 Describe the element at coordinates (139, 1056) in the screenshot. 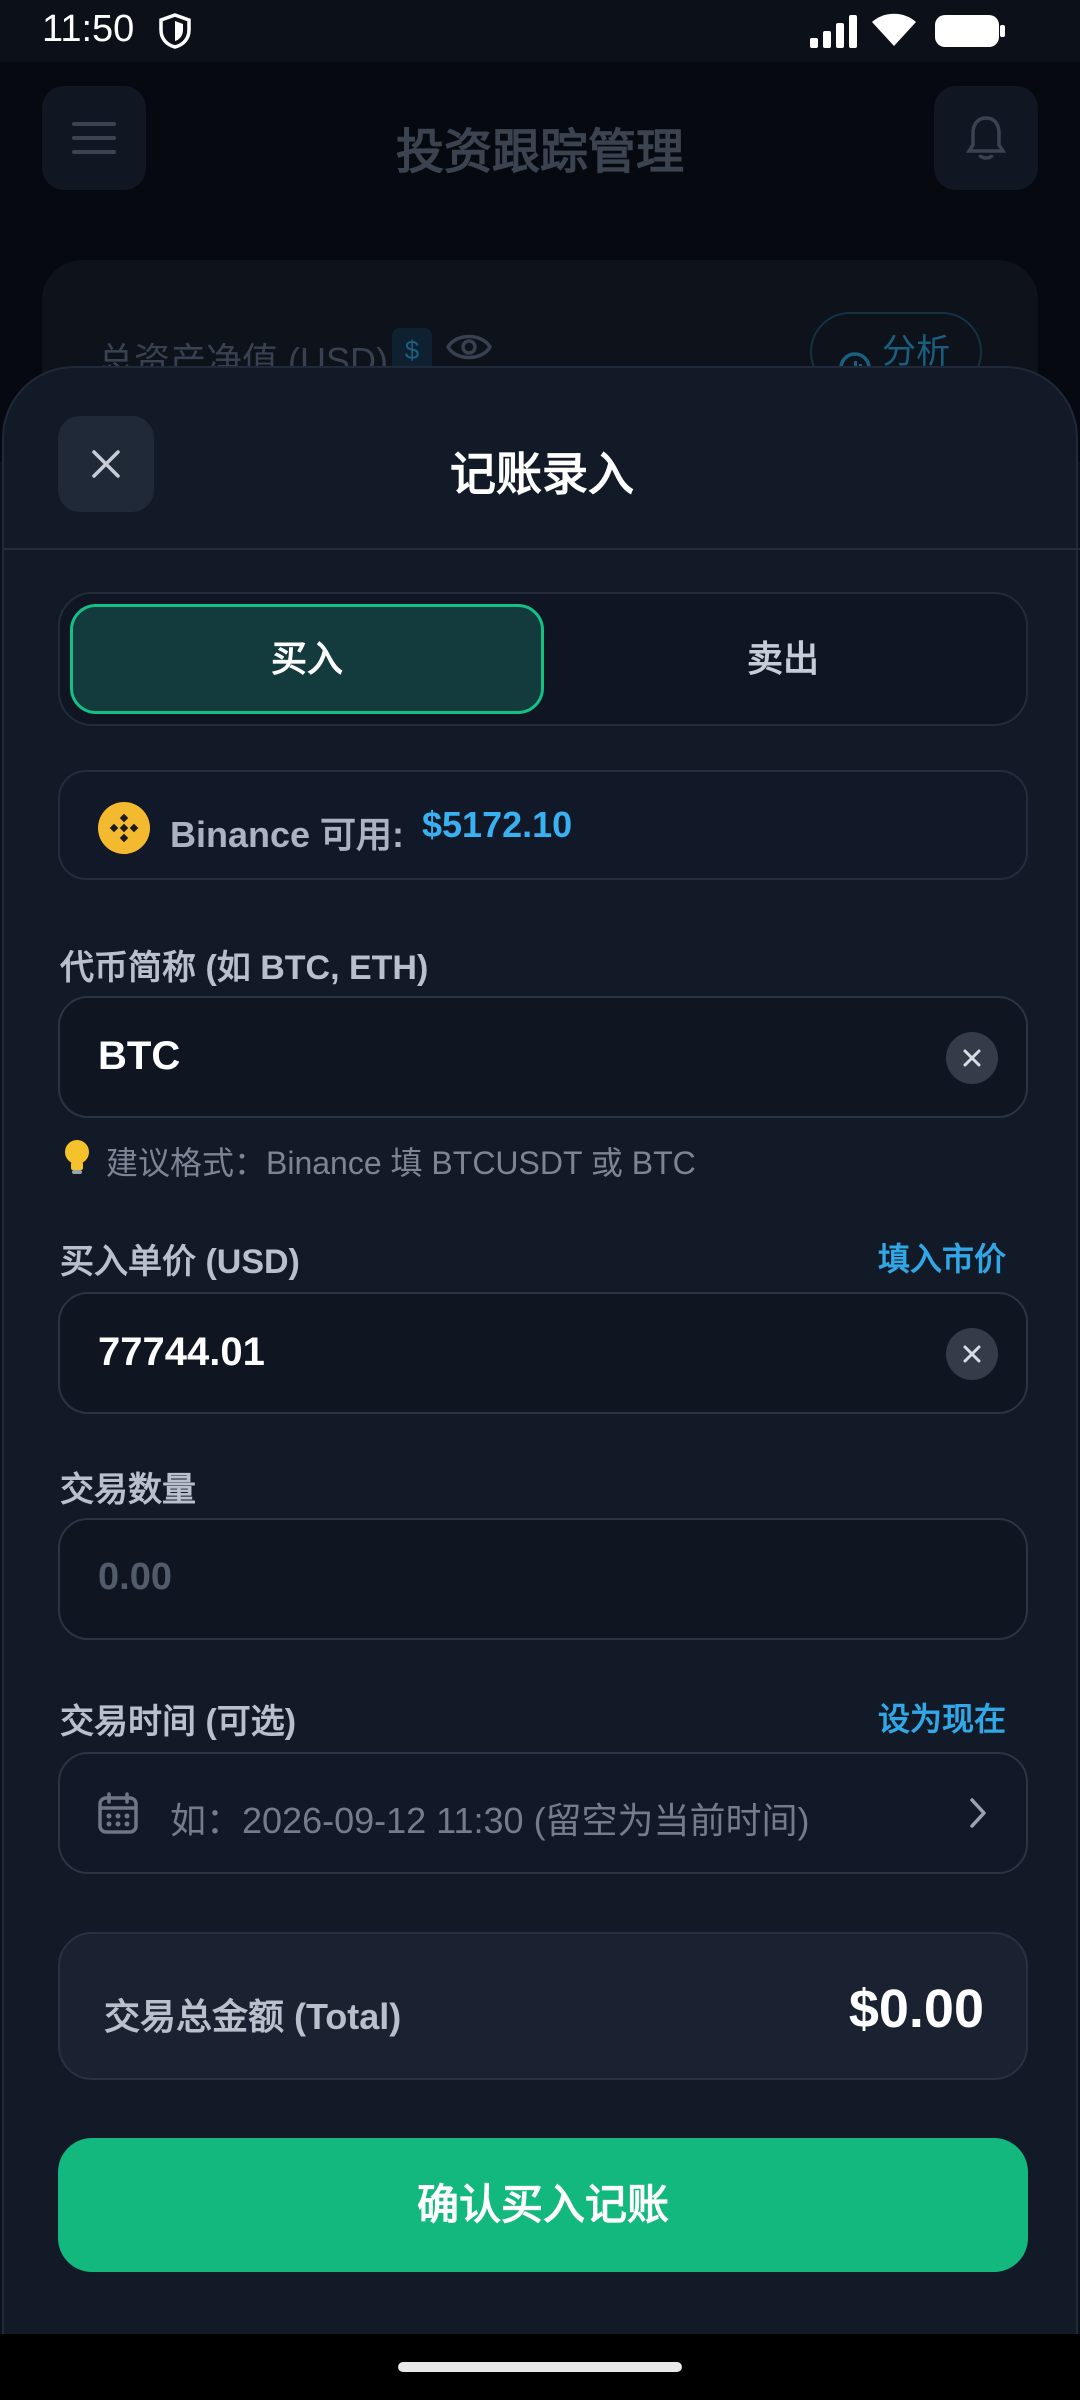

I see `symbol-value: BTC` at that location.